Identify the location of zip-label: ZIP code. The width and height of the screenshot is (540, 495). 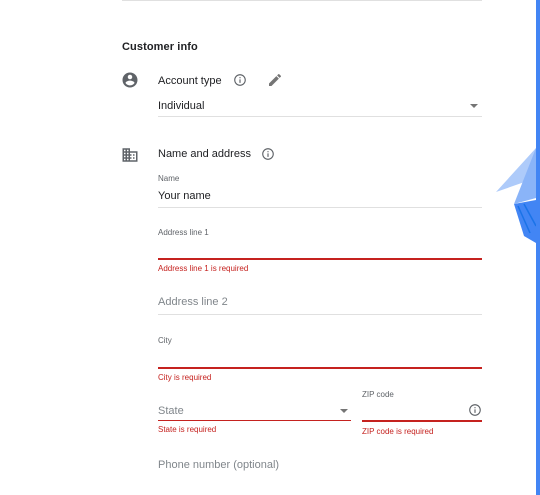
(378, 394).